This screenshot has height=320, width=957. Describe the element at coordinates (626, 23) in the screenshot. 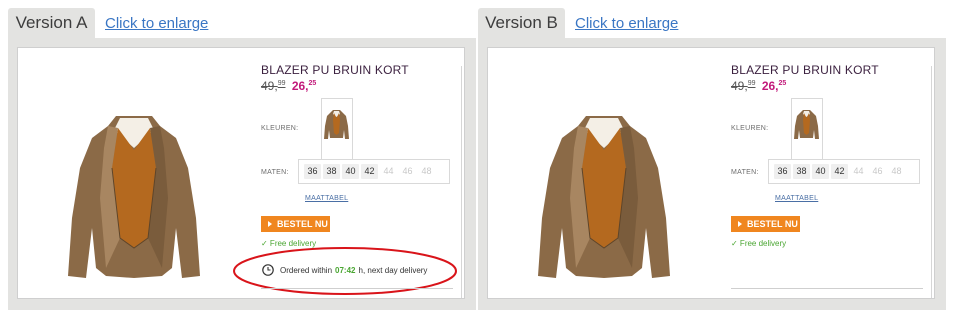

I see `enlarge-link-b: Click to enlarge` at that location.